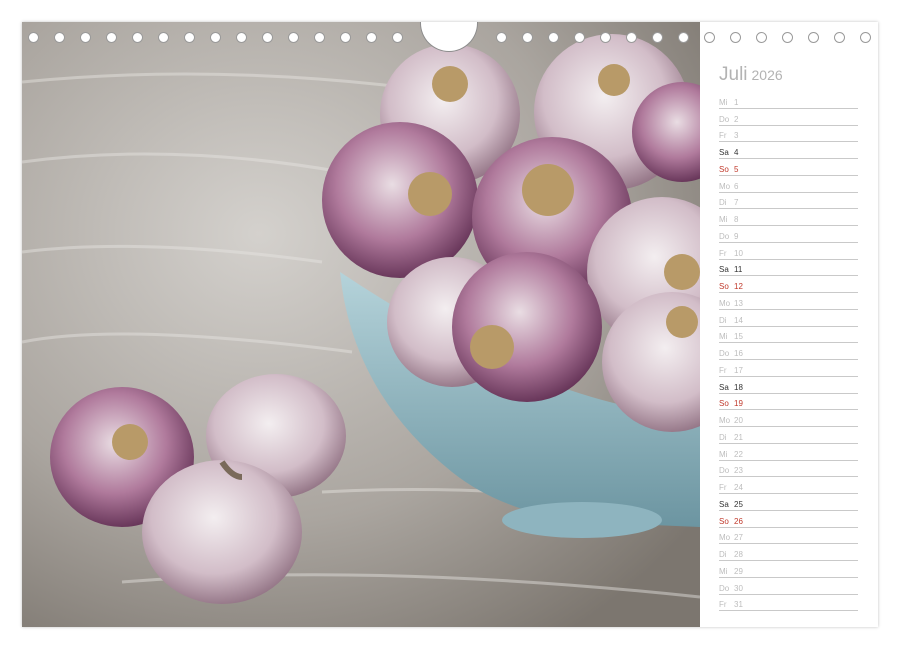 Image resolution: width=899 pixels, height=648 pixels. I want to click on day-number: 11, so click(738, 270).